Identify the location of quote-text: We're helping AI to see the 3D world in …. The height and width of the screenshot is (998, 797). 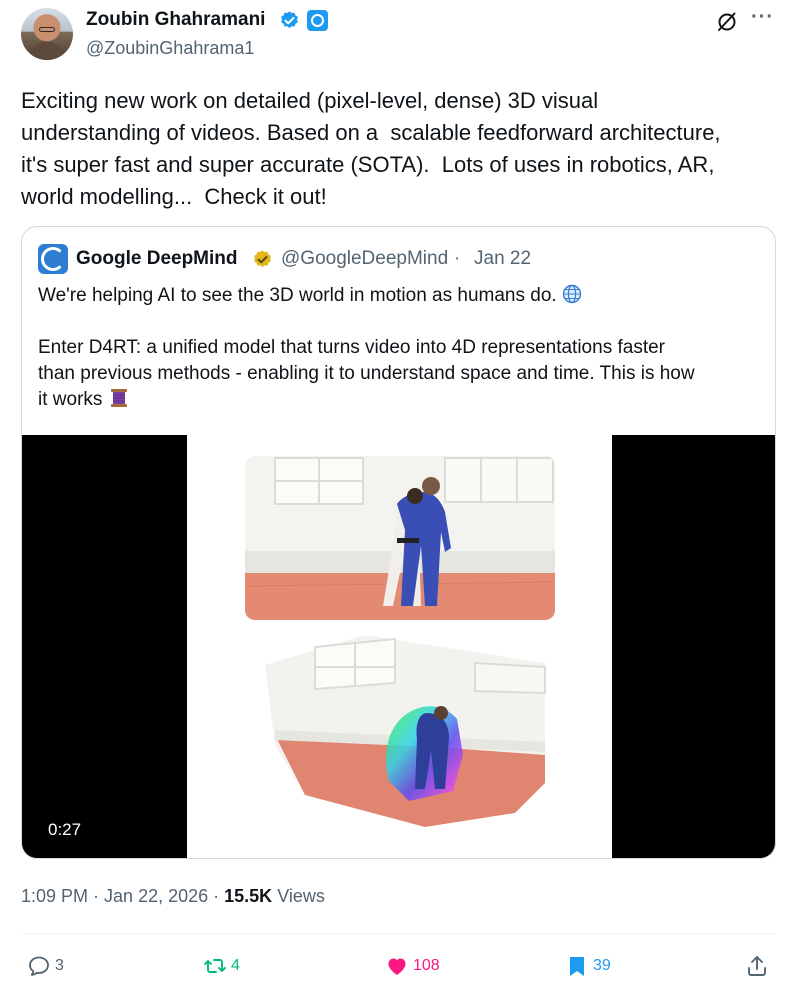
(403, 348).